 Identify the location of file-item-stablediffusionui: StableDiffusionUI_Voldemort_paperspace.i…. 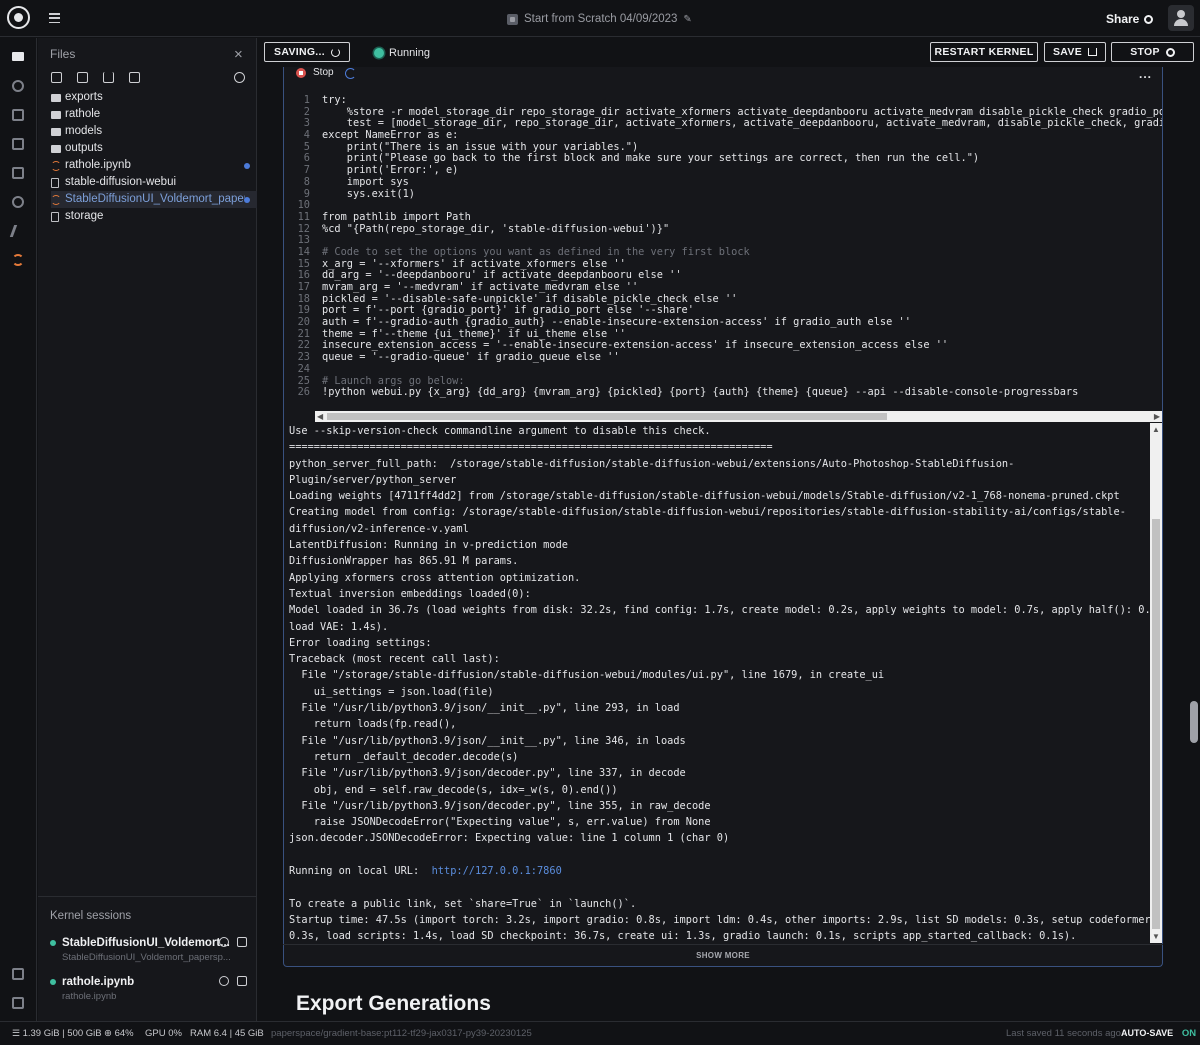
(154, 199).